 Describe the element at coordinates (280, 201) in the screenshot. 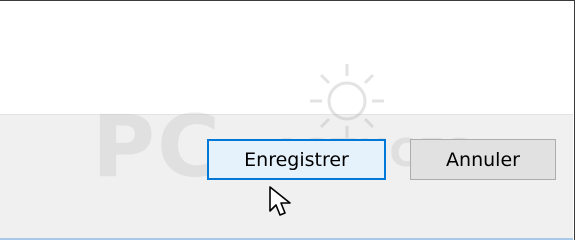

I see `mouse-pointer-icon` at that location.